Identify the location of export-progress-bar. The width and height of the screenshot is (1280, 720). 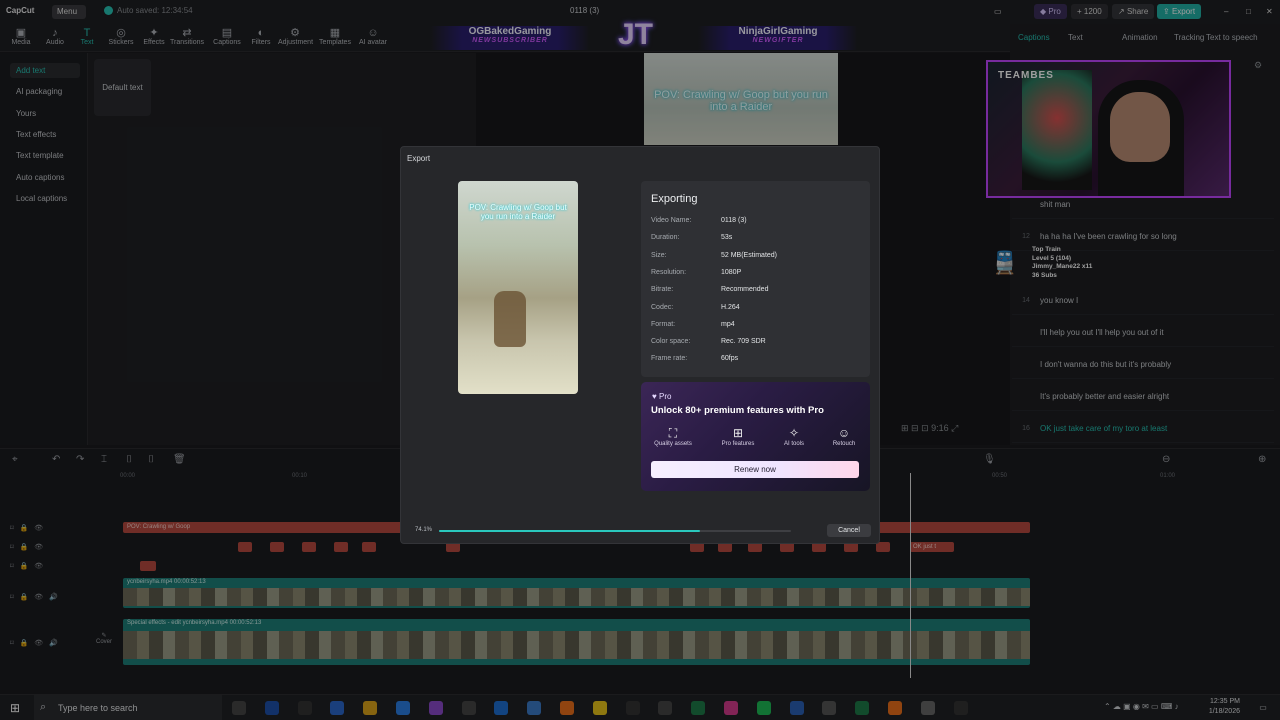
(615, 531).